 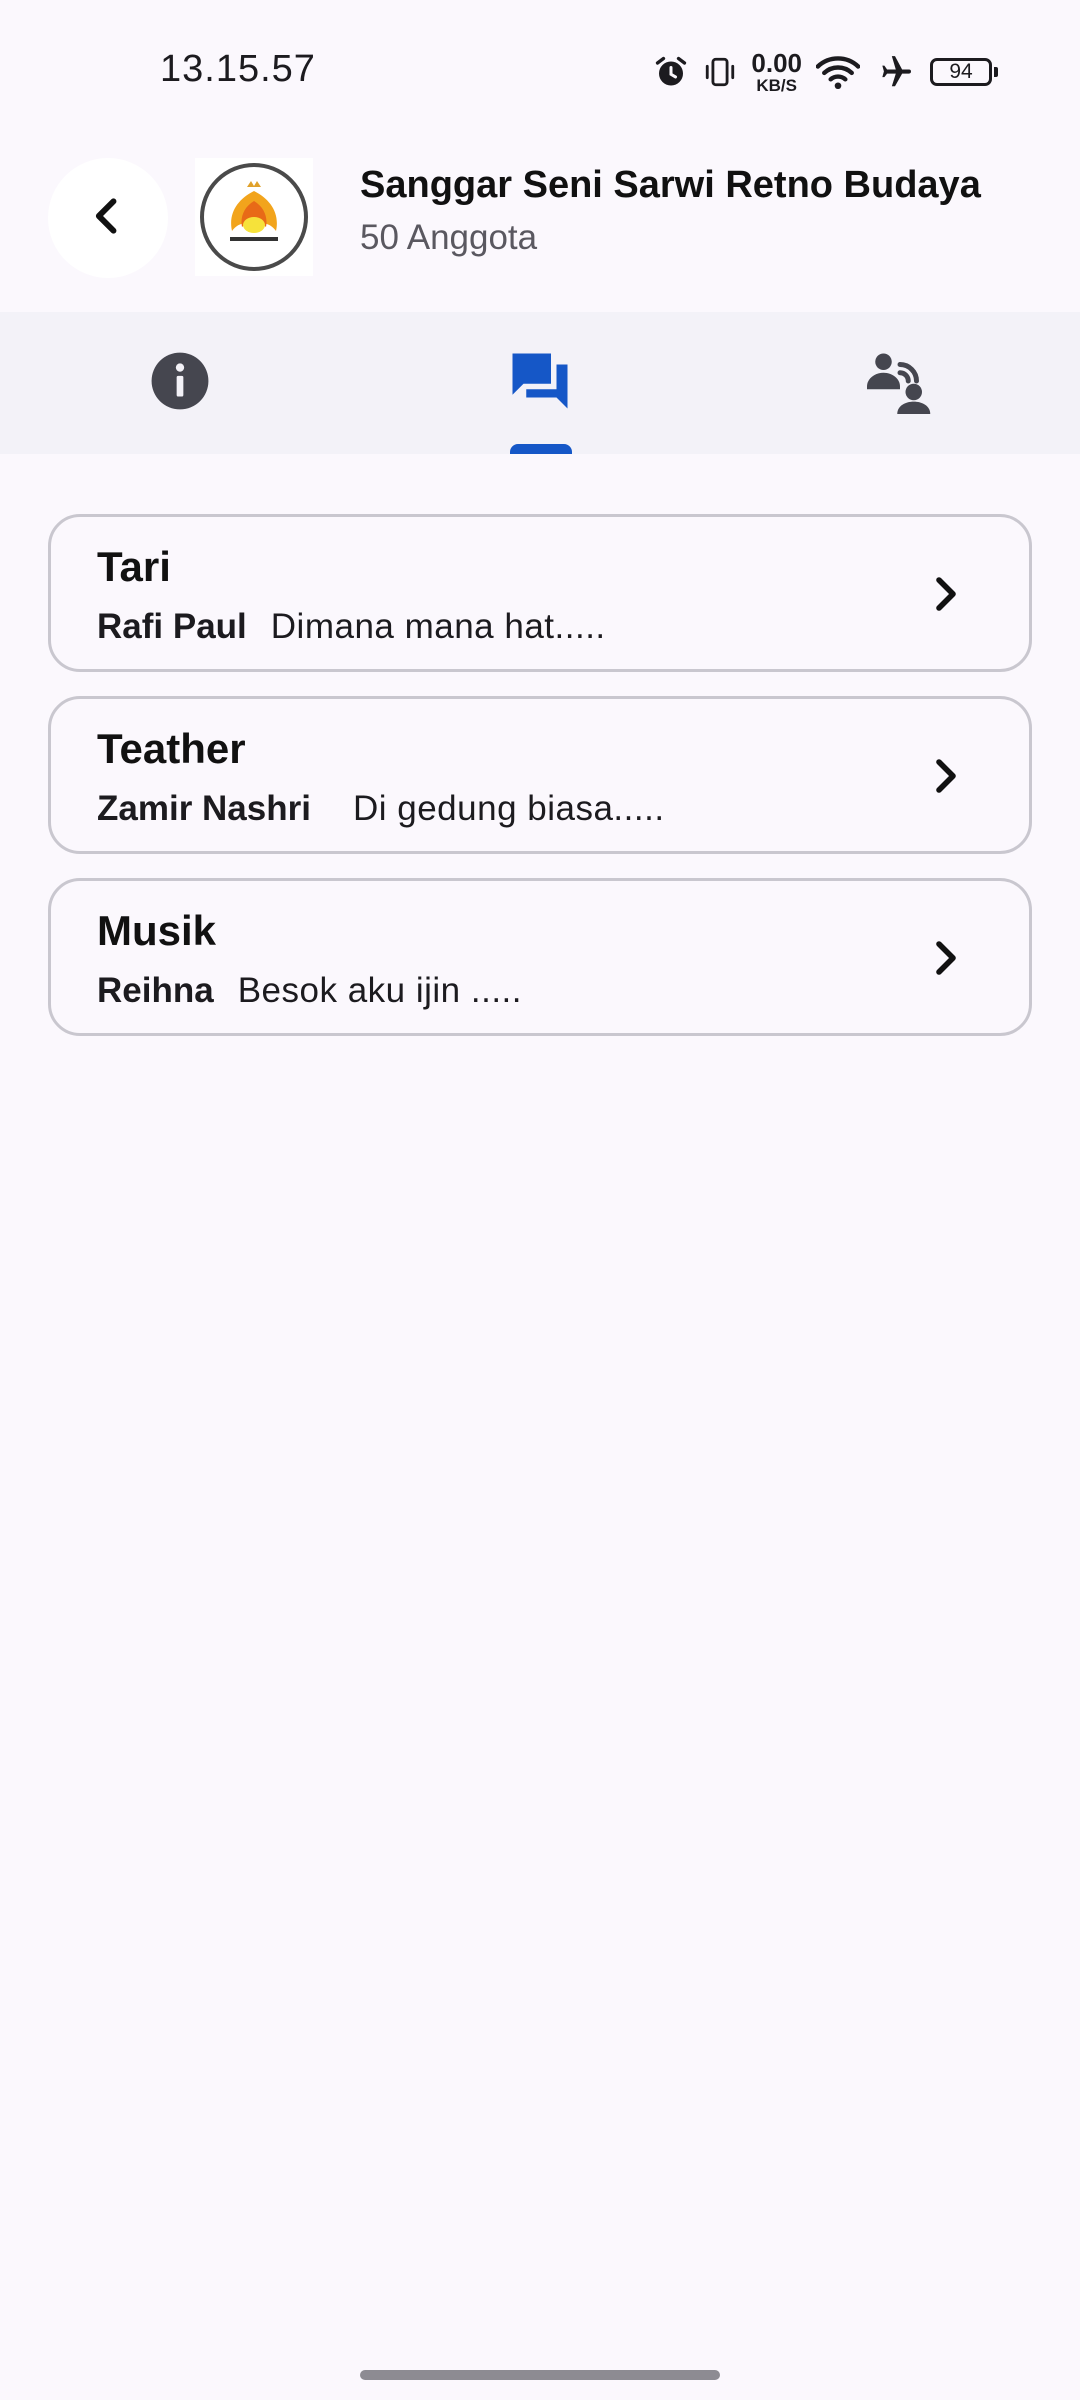 I want to click on status-bar: 13.15.57 0.00 KB/S 94, so click(x=540, y=70).